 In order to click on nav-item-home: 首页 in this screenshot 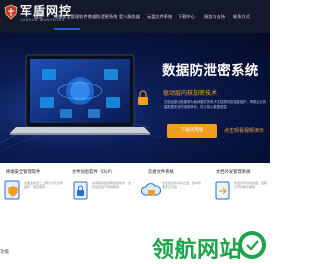, I will do `click(38, 17)`.